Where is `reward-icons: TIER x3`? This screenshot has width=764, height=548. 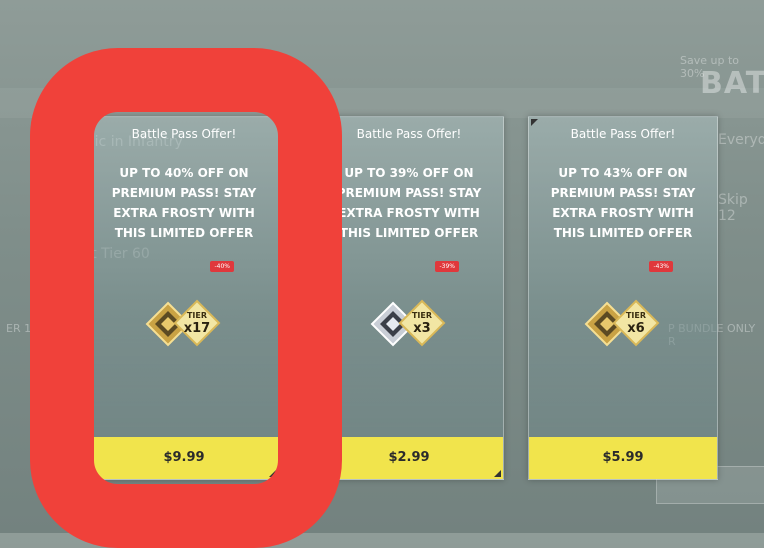
reward-icons: TIER x3 is located at coordinates (409, 326).